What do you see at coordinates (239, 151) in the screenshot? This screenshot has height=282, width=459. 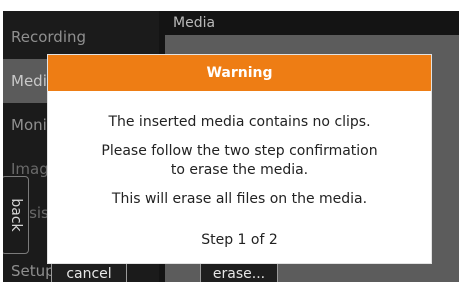 I see `dialog-message-confirmation: Please follow the two step confirmation` at bounding box center [239, 151].